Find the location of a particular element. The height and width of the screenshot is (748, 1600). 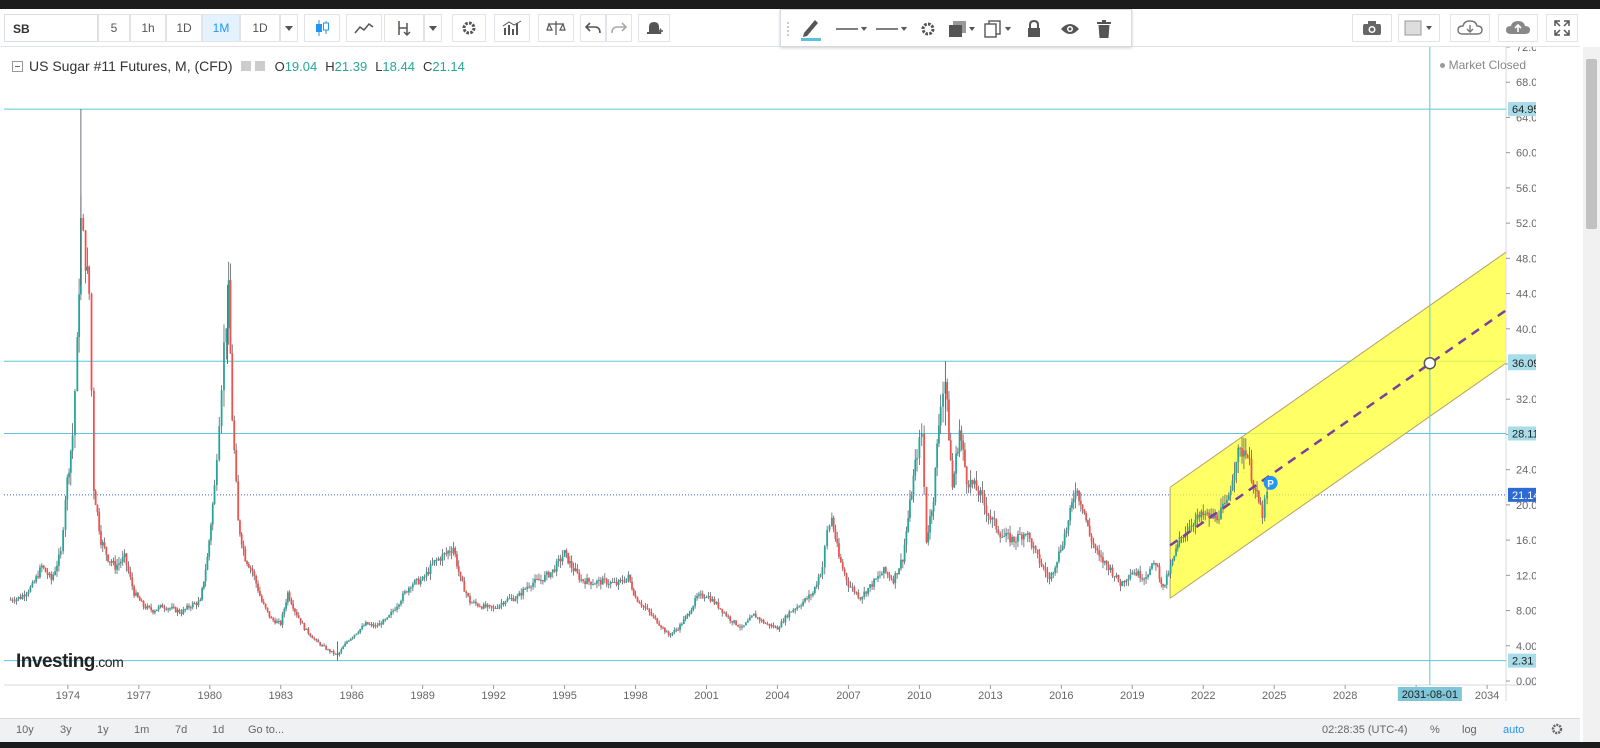

scales-icon is located at coordinates (556, 28).